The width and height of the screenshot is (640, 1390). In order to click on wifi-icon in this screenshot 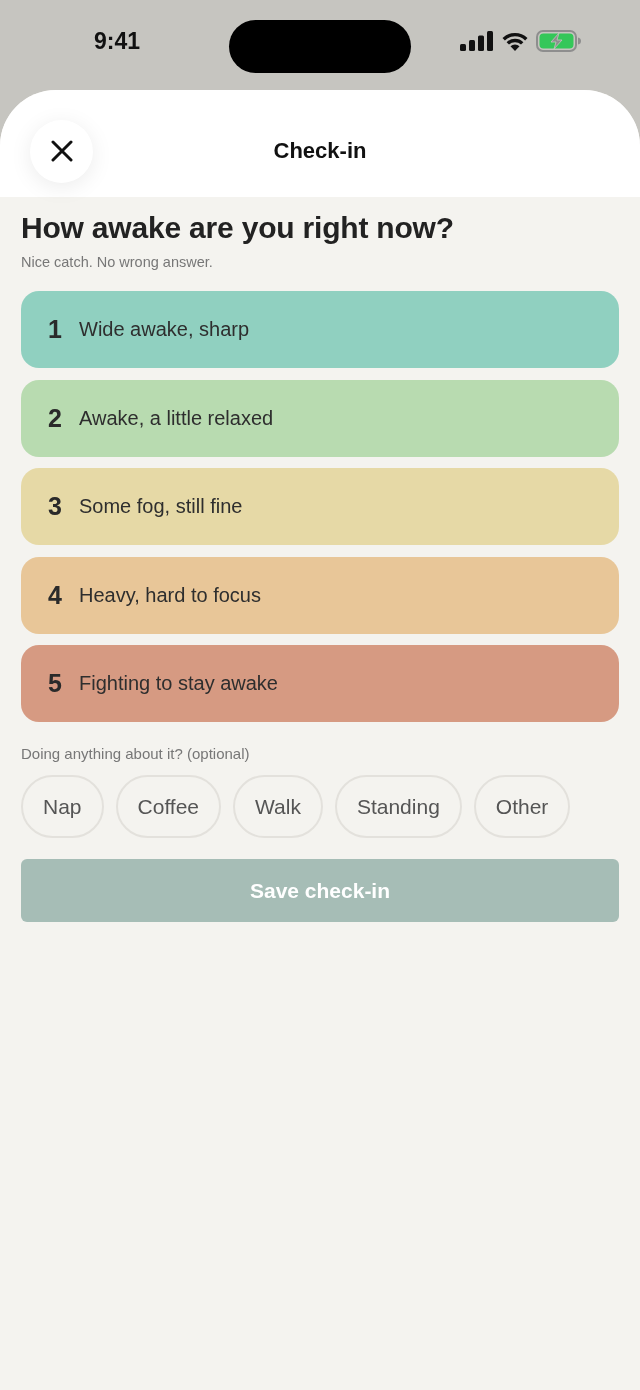, I will do `click(515, 41)`.